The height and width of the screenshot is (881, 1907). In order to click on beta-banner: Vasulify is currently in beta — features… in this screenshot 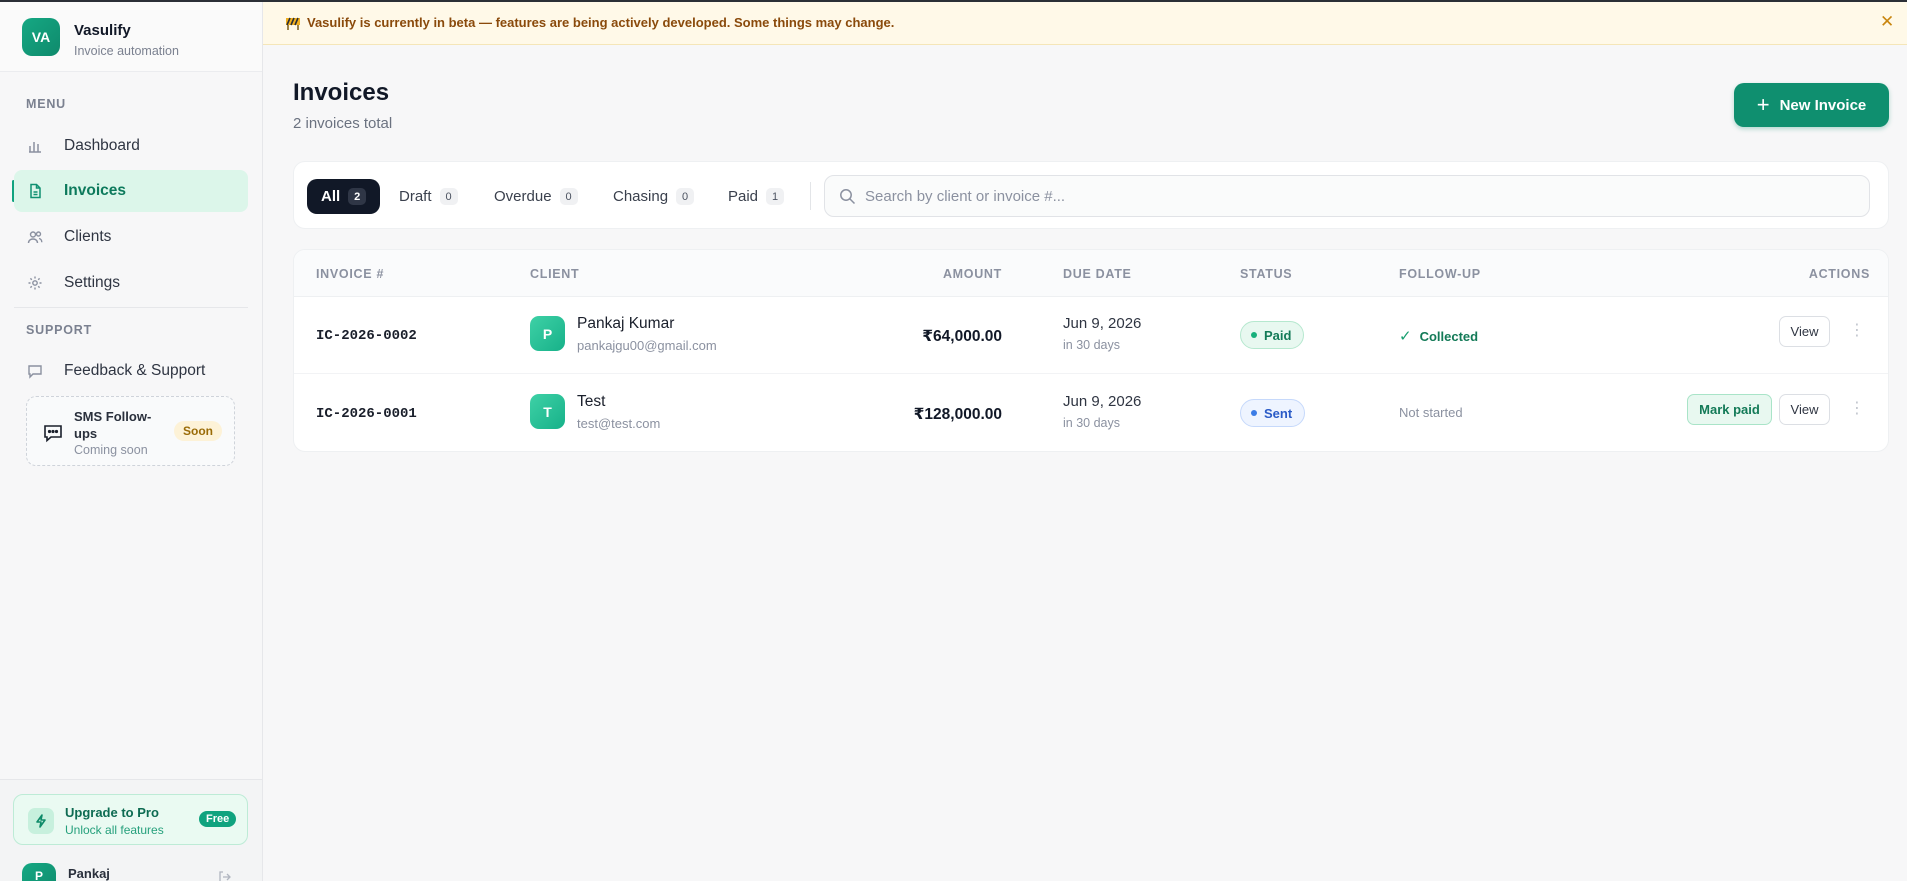, I will do `click(1085, 23)`.